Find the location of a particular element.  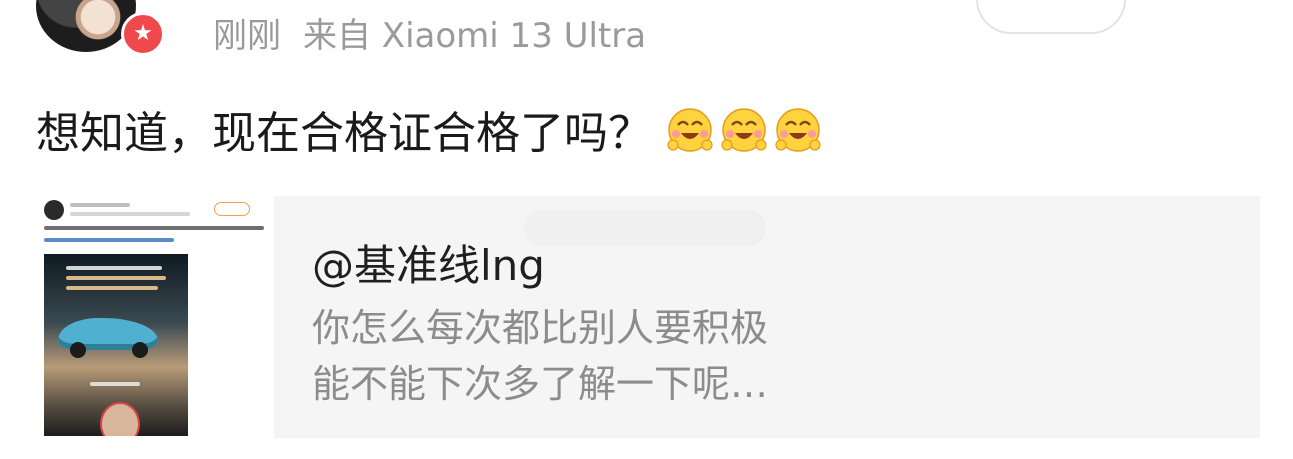

thumbnail-follow-badge is located at coordinates (232, 209).